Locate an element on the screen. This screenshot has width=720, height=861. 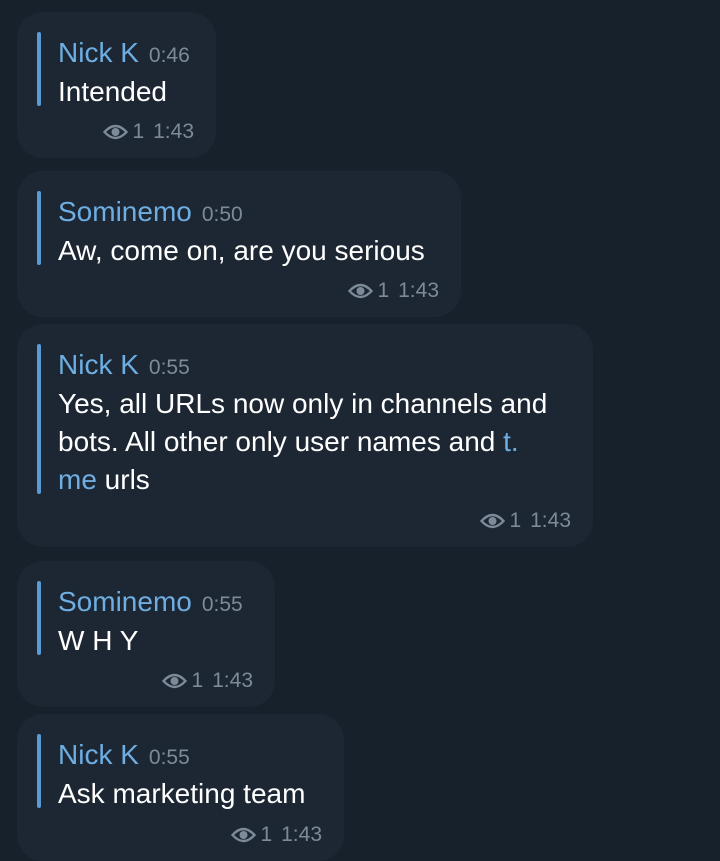
message-text-line: bots. All other only user names and t. is located at coordinates (302, 442).